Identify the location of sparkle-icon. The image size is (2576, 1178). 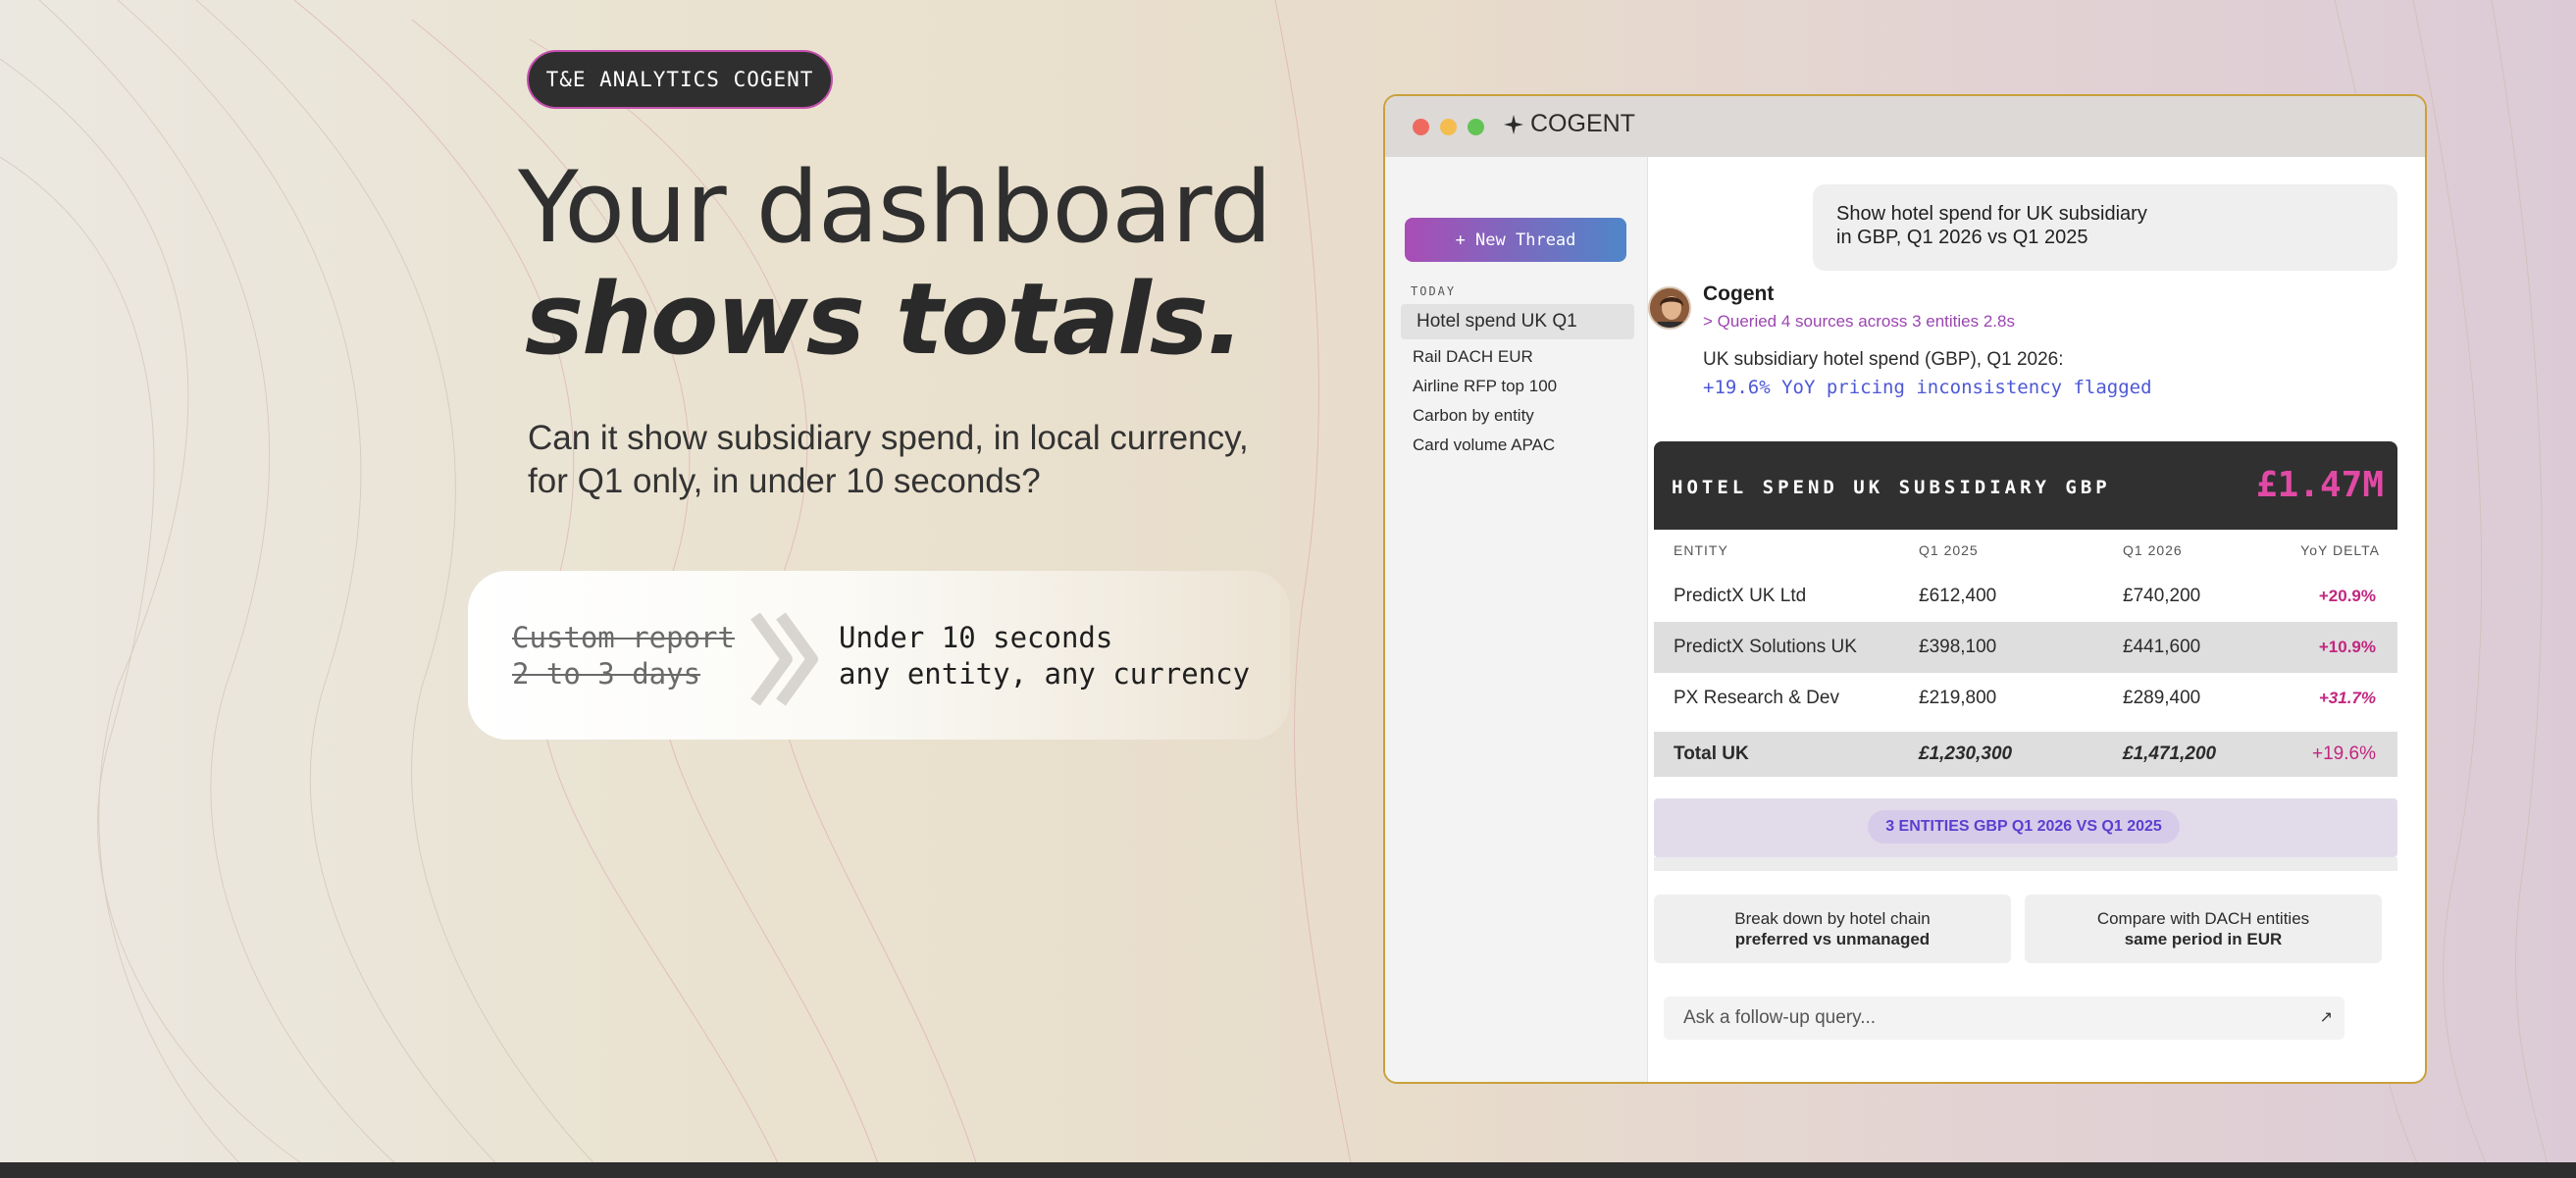
(1513, 124).